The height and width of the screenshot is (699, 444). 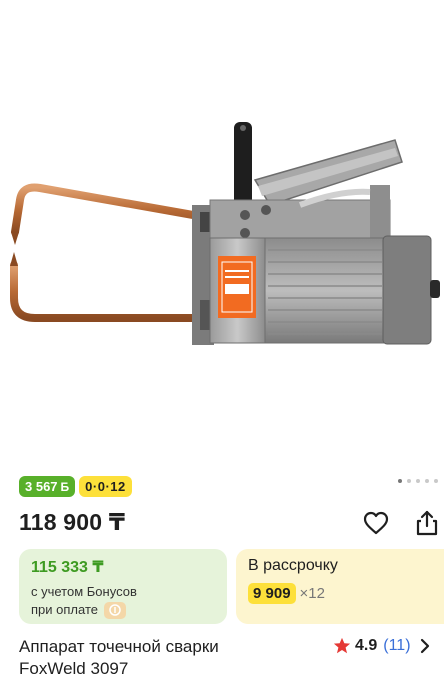 I want to click on installment-title: В рассрочку, so click(x=293, y=565).